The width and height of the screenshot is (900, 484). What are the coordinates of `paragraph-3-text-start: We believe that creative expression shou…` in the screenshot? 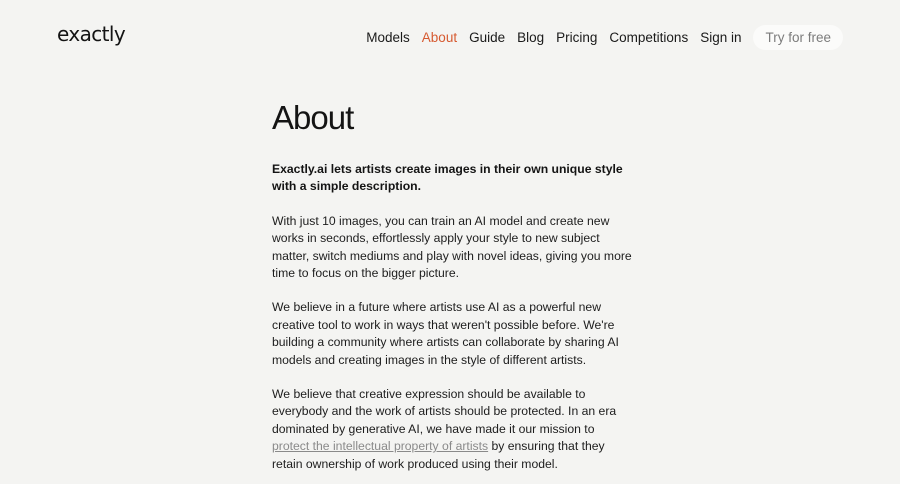 It's located at (444, 411).